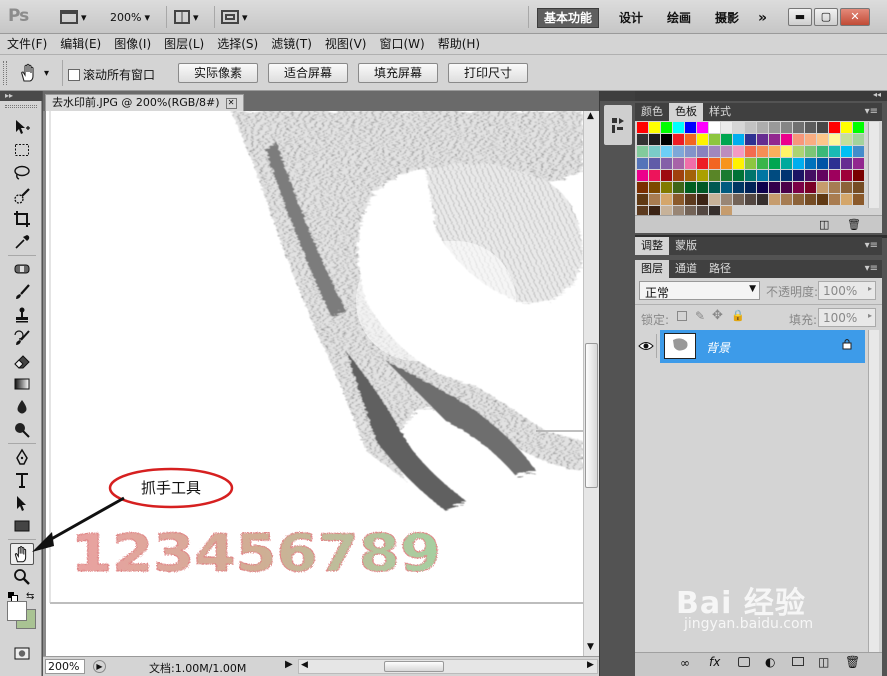 This screenshot has height=676, width=887. What do you see at coordinates (144, 102) in the screenshot?
I see `document-tab: 去水印前.JPG @ 200%(RGB/8#) ✕` at bounding box center [144, 102].